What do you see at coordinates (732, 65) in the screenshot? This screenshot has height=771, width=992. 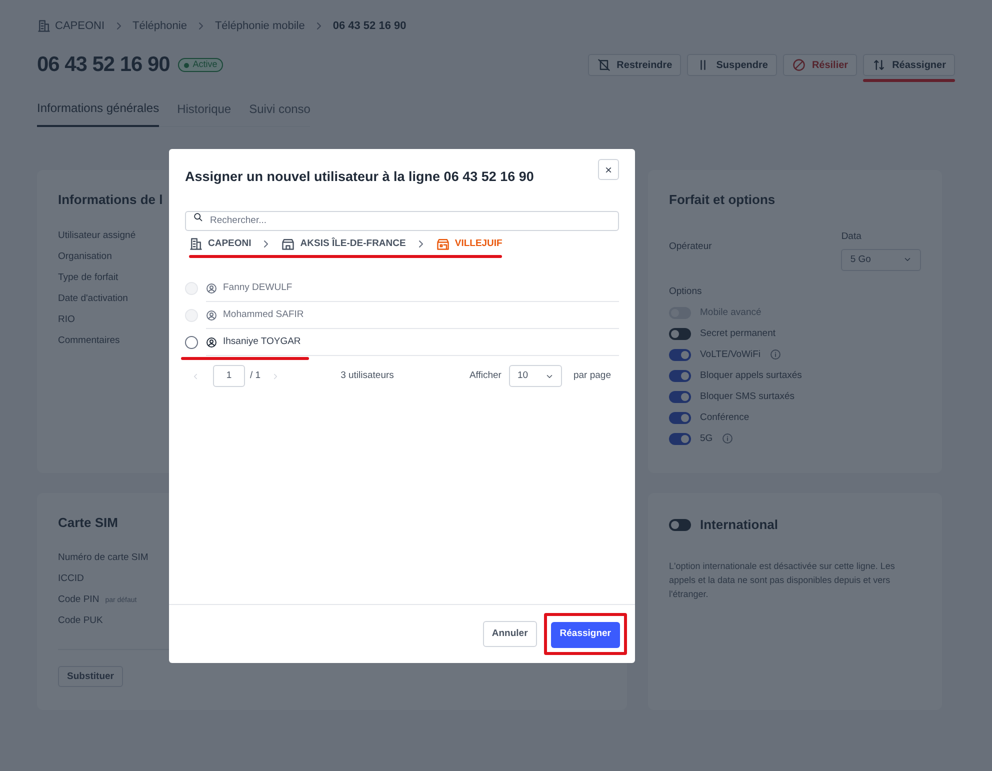 I see `action-button: Suspendre` at bounding box center [732, 65].